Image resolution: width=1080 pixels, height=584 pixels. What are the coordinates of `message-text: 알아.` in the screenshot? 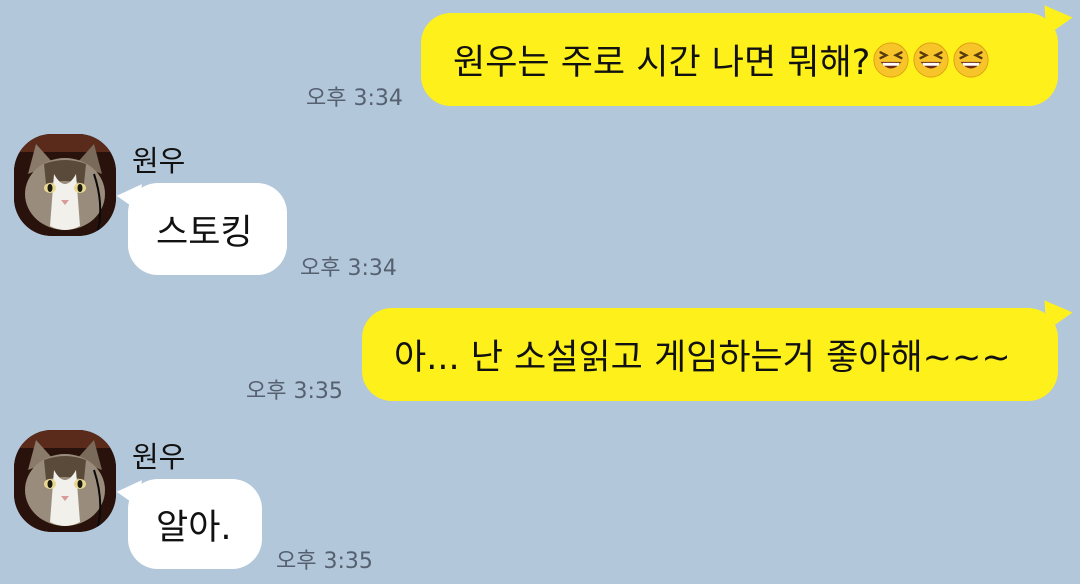 It's located at (194, 527).